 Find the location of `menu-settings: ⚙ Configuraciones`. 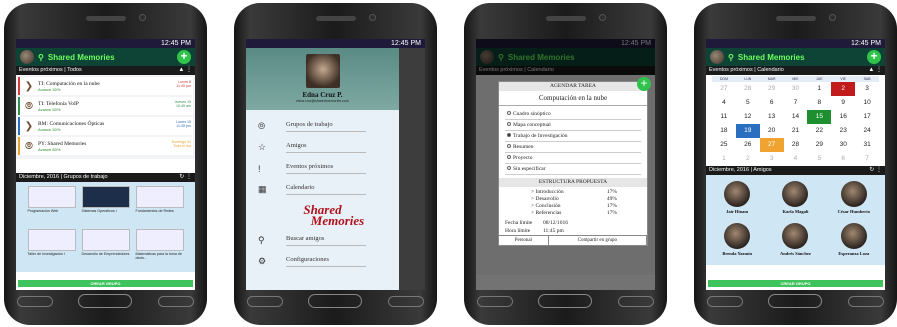

menu-settings: ⚙ Configuraciones is located at coordinates (322, 261).